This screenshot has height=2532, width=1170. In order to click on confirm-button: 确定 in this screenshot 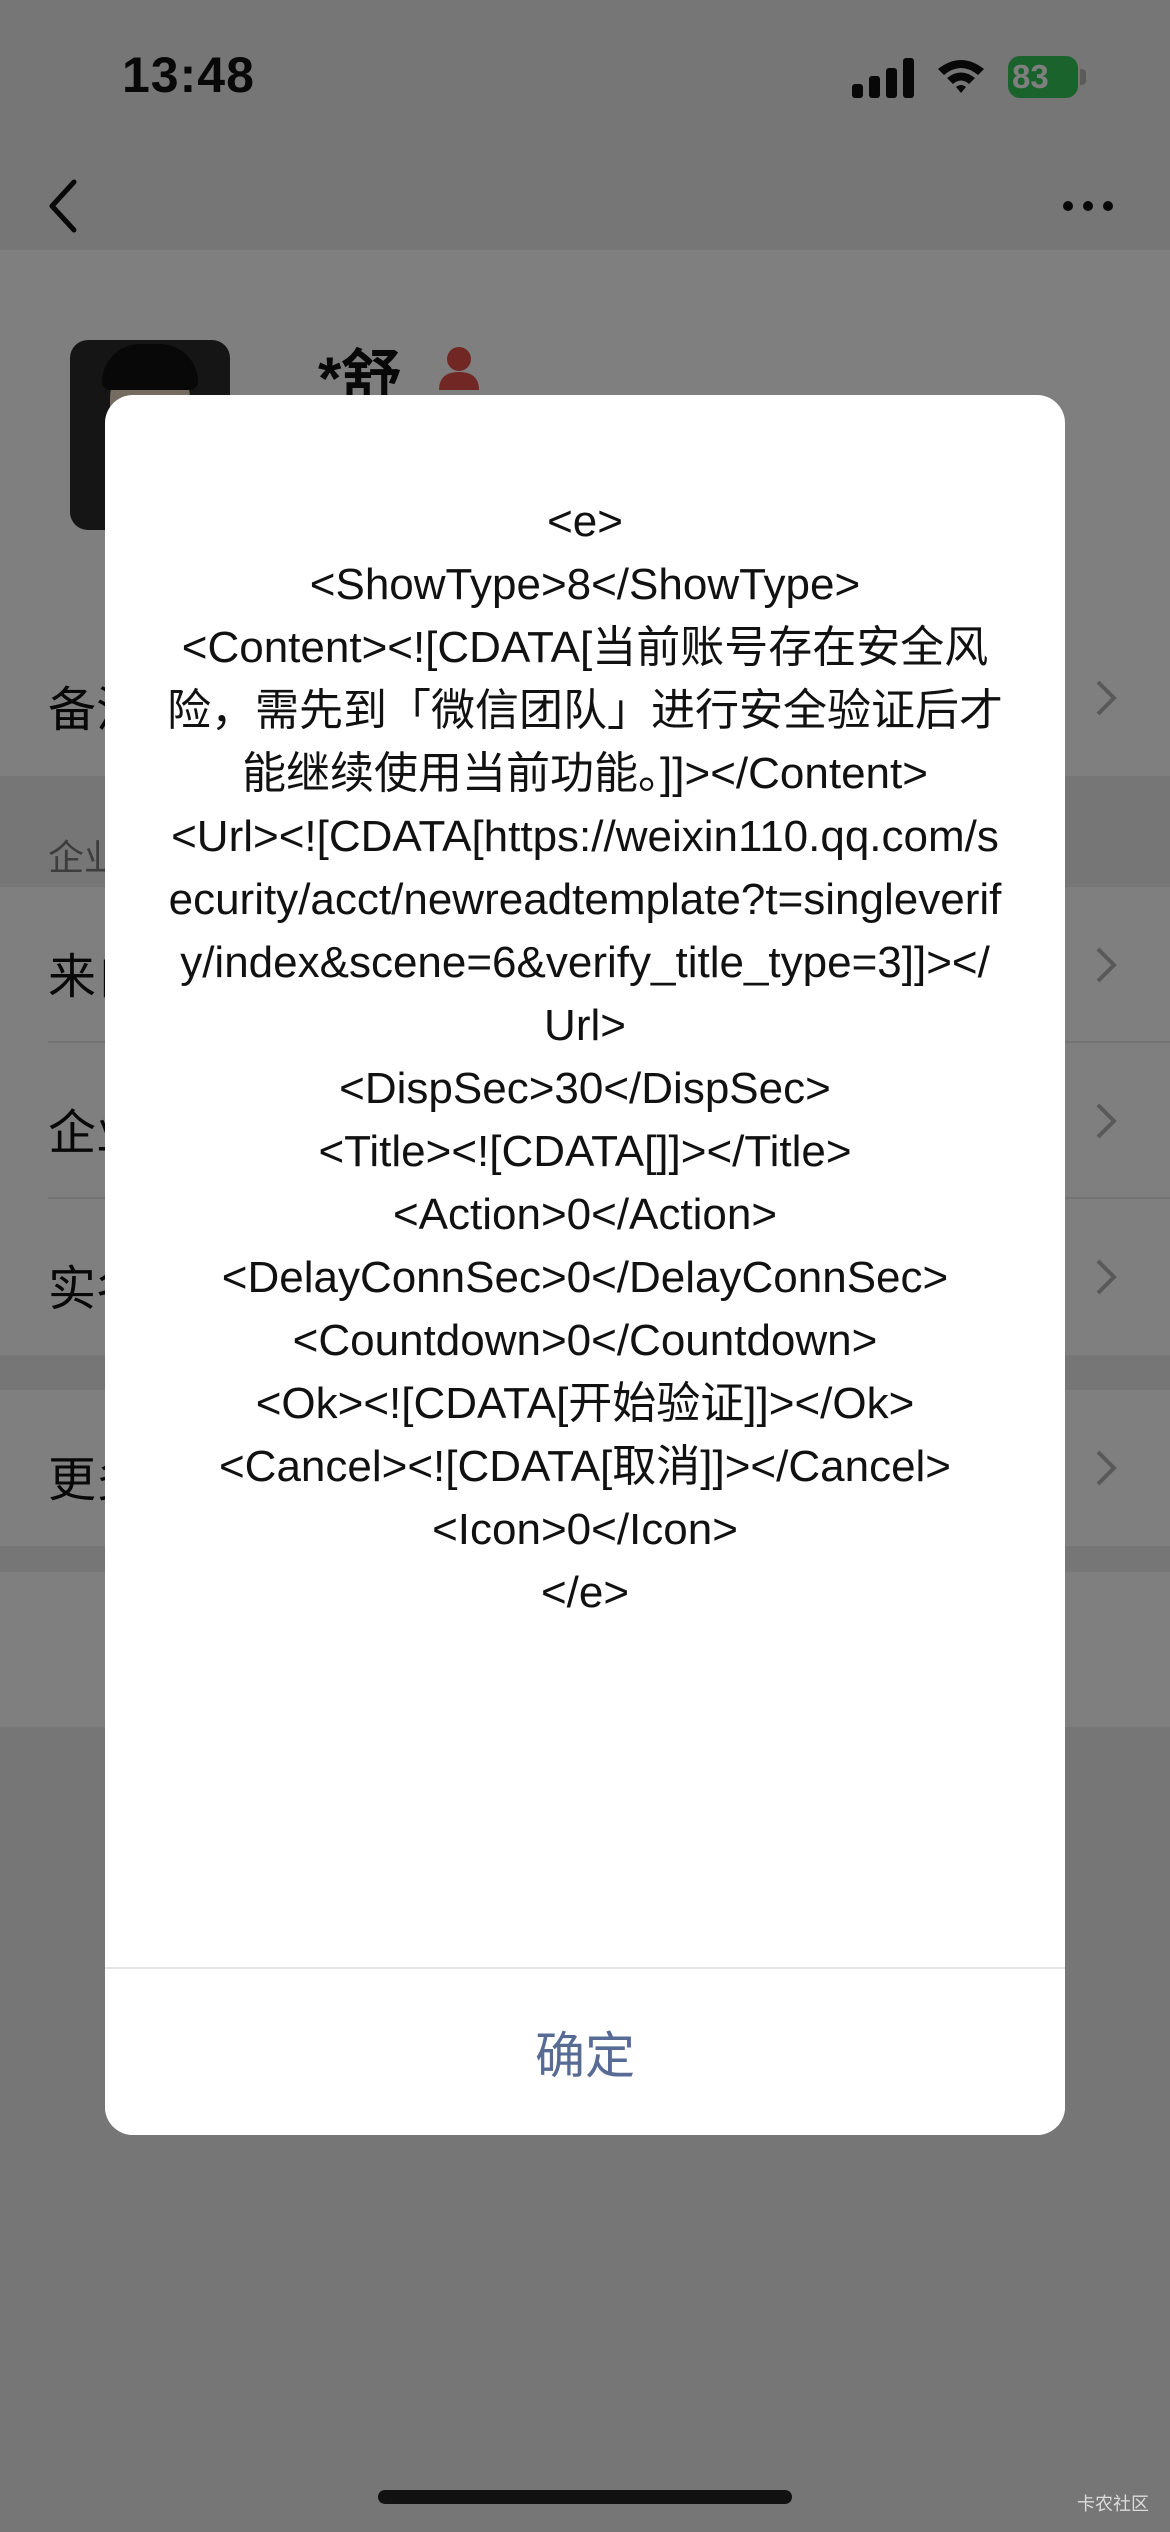, I will do `click(585, 2052)`.